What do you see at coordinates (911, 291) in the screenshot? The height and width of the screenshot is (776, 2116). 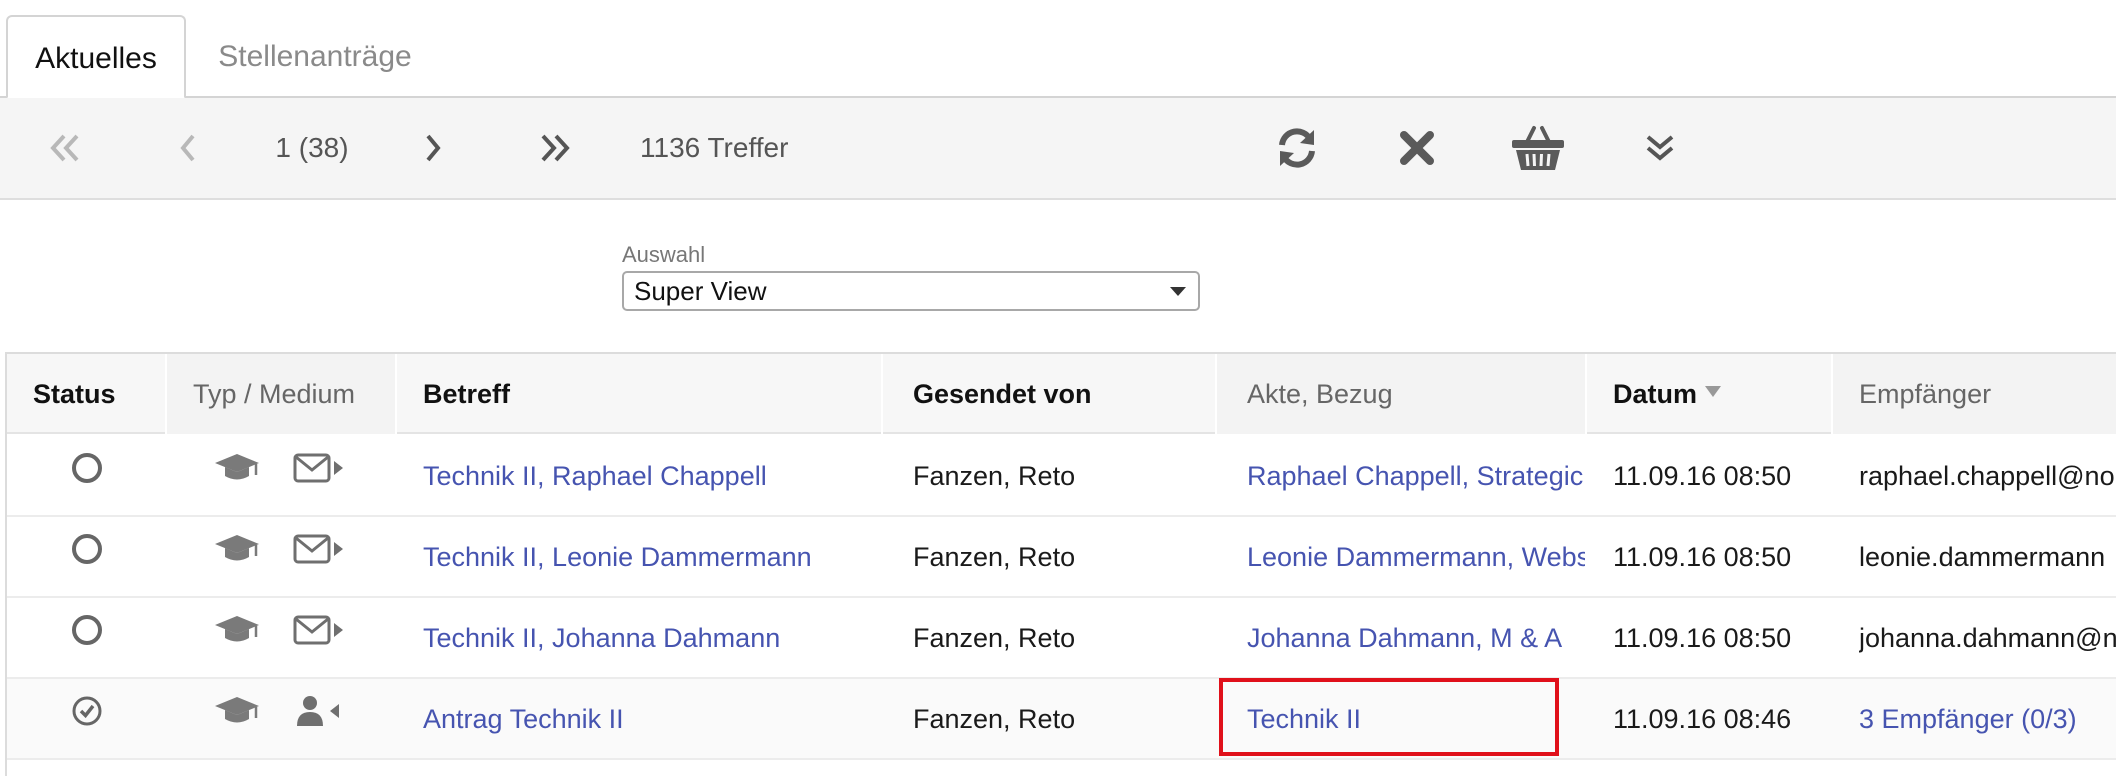 I see `view-select: Super View` at bounding box center [911, 291].